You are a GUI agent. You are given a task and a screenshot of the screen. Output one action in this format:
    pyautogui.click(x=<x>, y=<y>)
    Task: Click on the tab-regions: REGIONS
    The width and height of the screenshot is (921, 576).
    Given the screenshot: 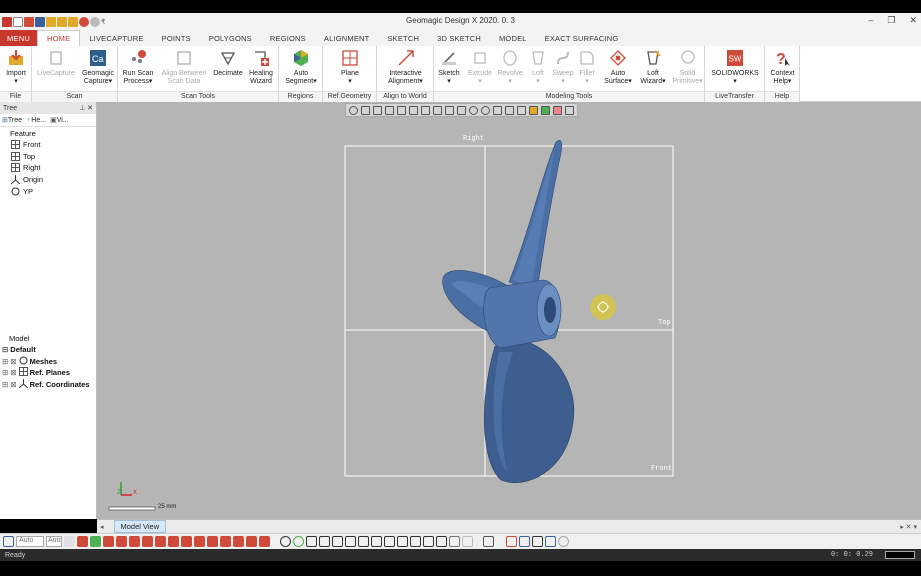 What is the action you would take?
    pyautogui.click(x=288, y=38)
    